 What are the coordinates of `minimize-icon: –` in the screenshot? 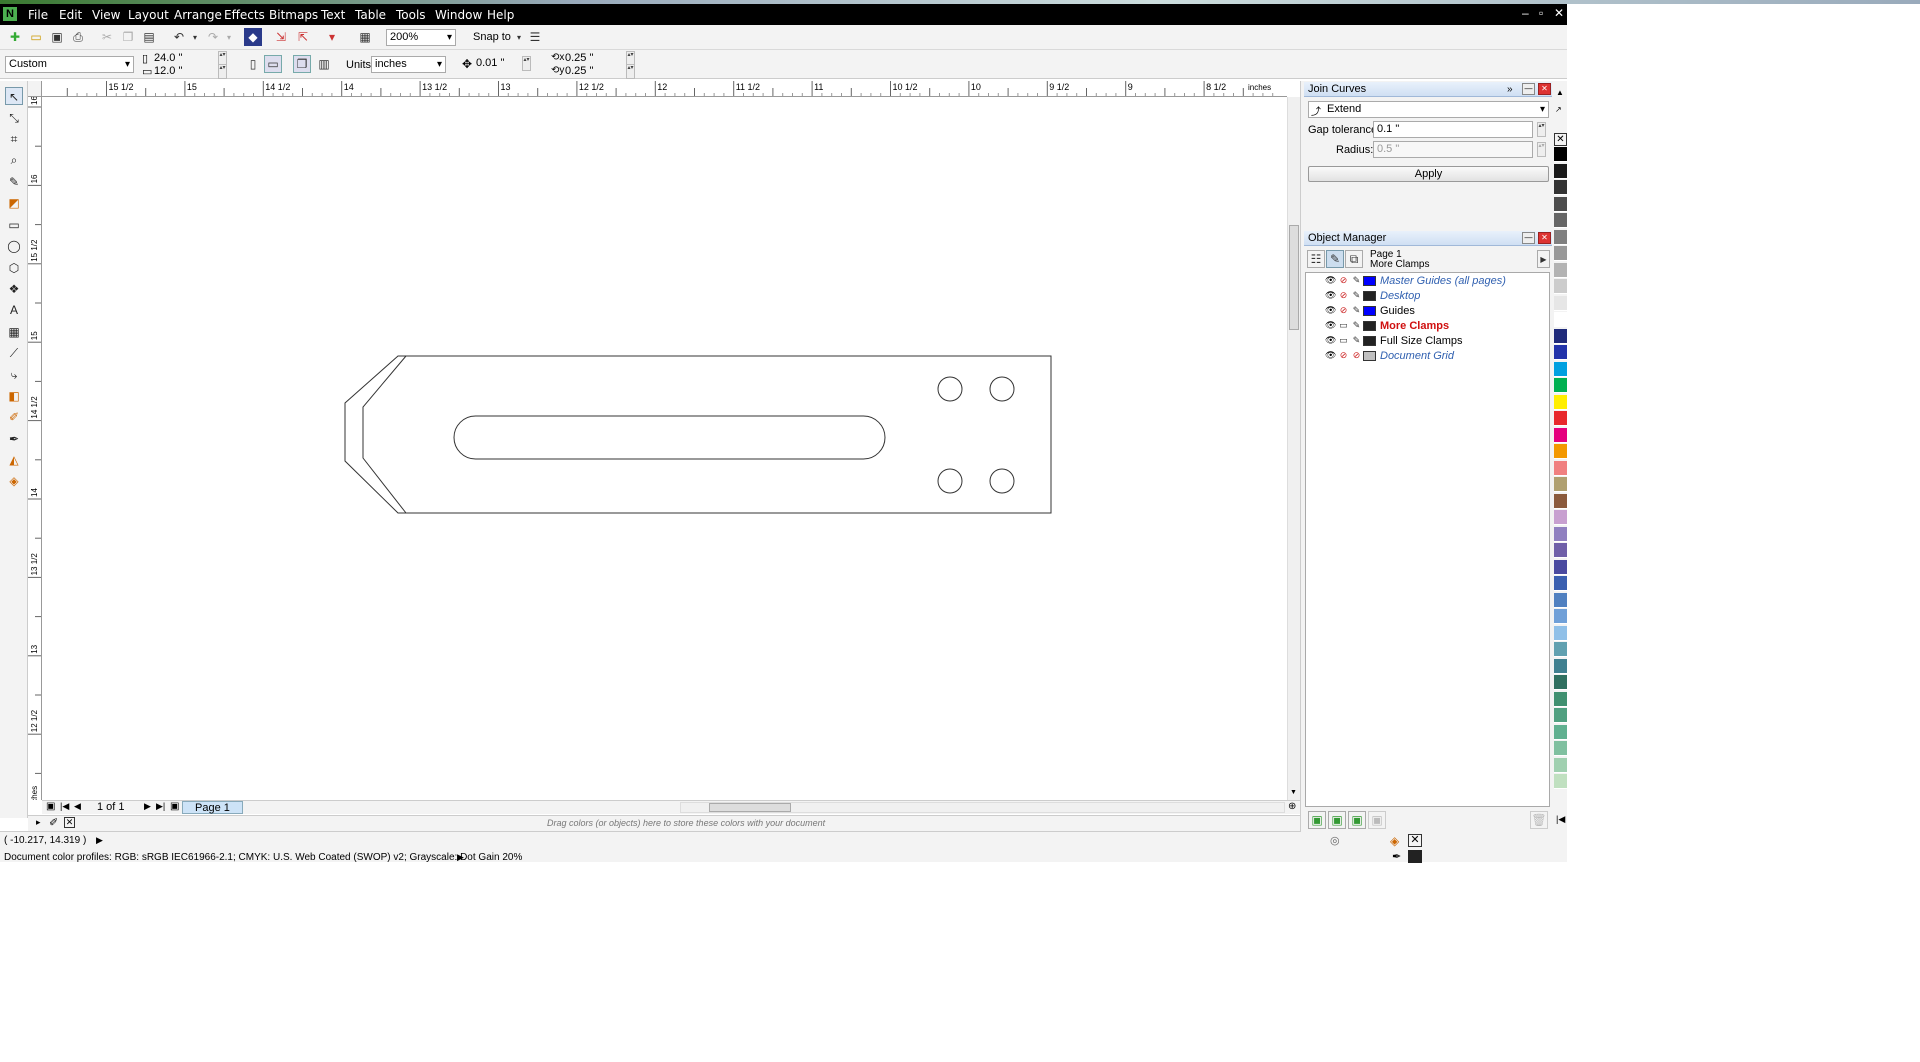 It's located at (1525, 13).